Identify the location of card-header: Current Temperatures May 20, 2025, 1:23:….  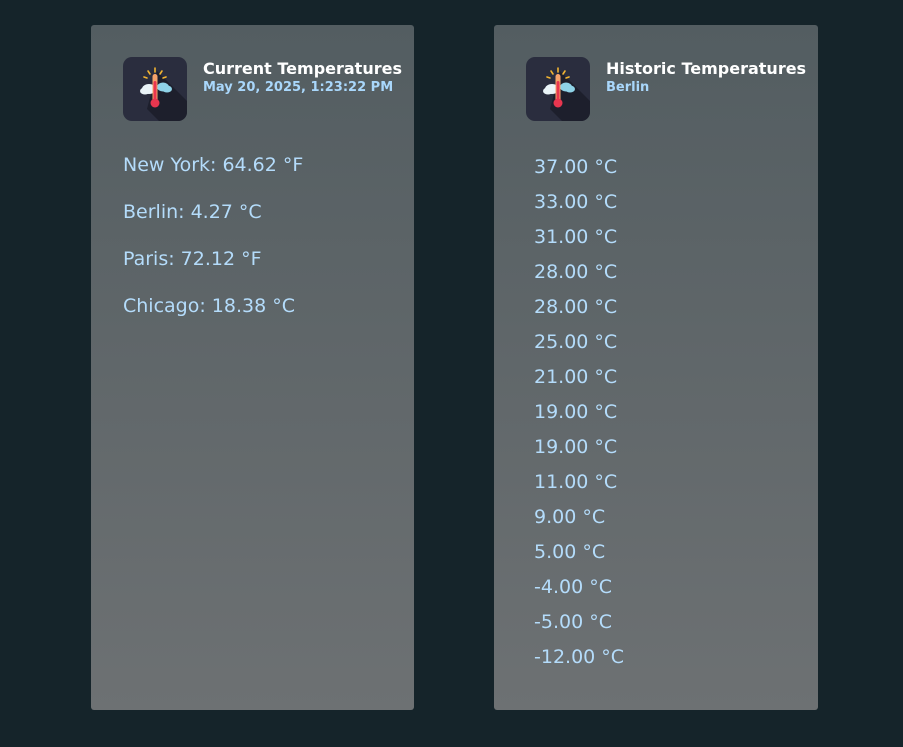
(262, 89).